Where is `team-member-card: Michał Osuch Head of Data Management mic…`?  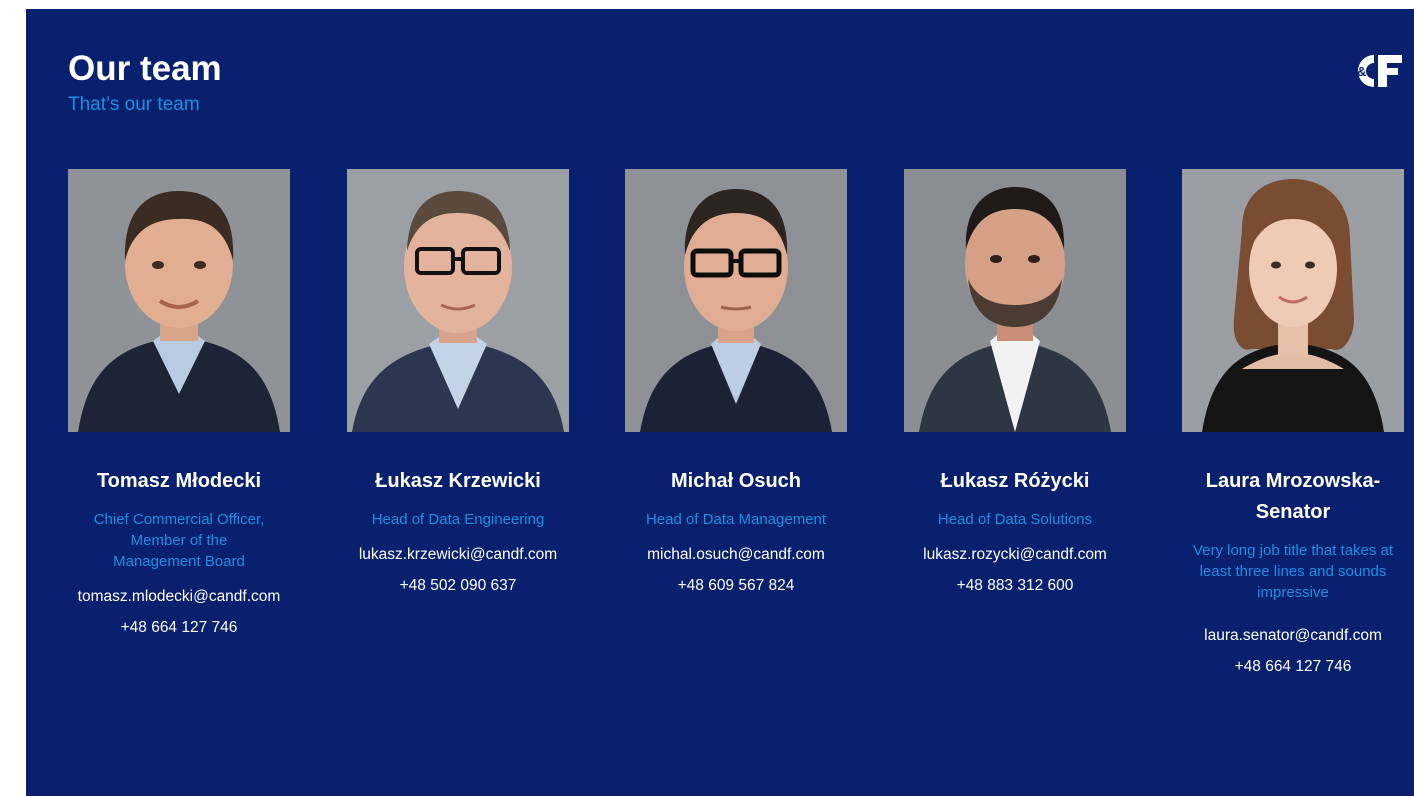 team-member-card: Michał Osuch Head of Data Management mic… is located at coordinates (736, 383).